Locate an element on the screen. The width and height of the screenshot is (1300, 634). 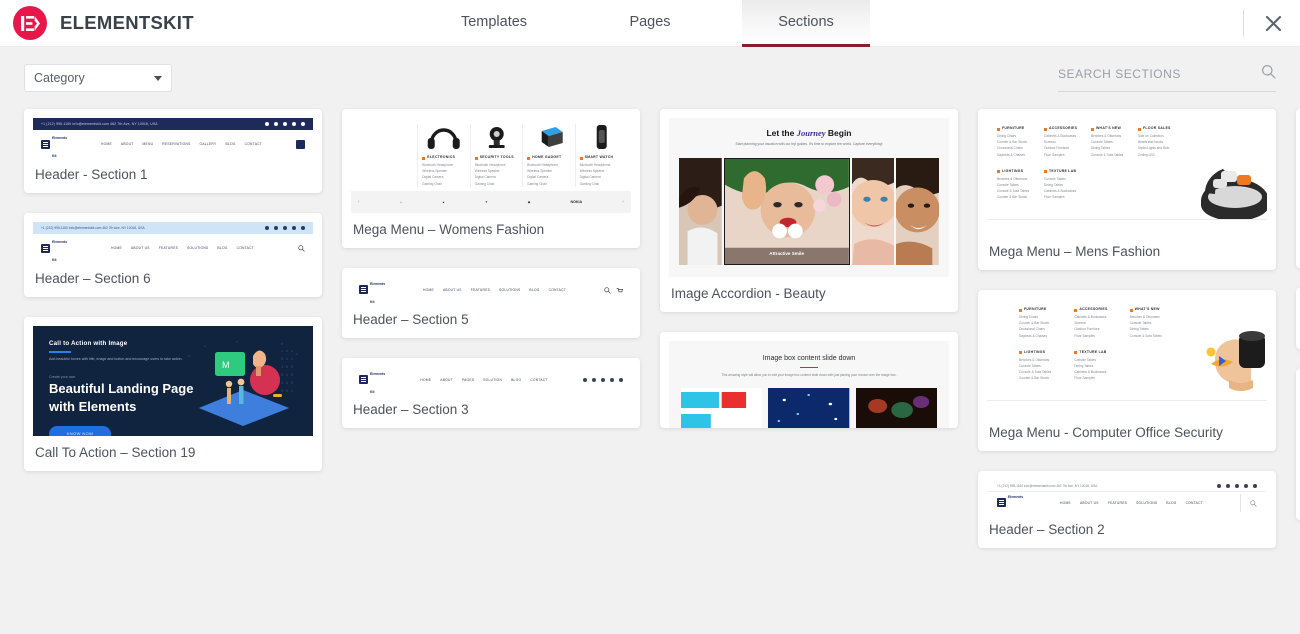
nav-item: ABOUT US is located at coordinates (1089, 502).